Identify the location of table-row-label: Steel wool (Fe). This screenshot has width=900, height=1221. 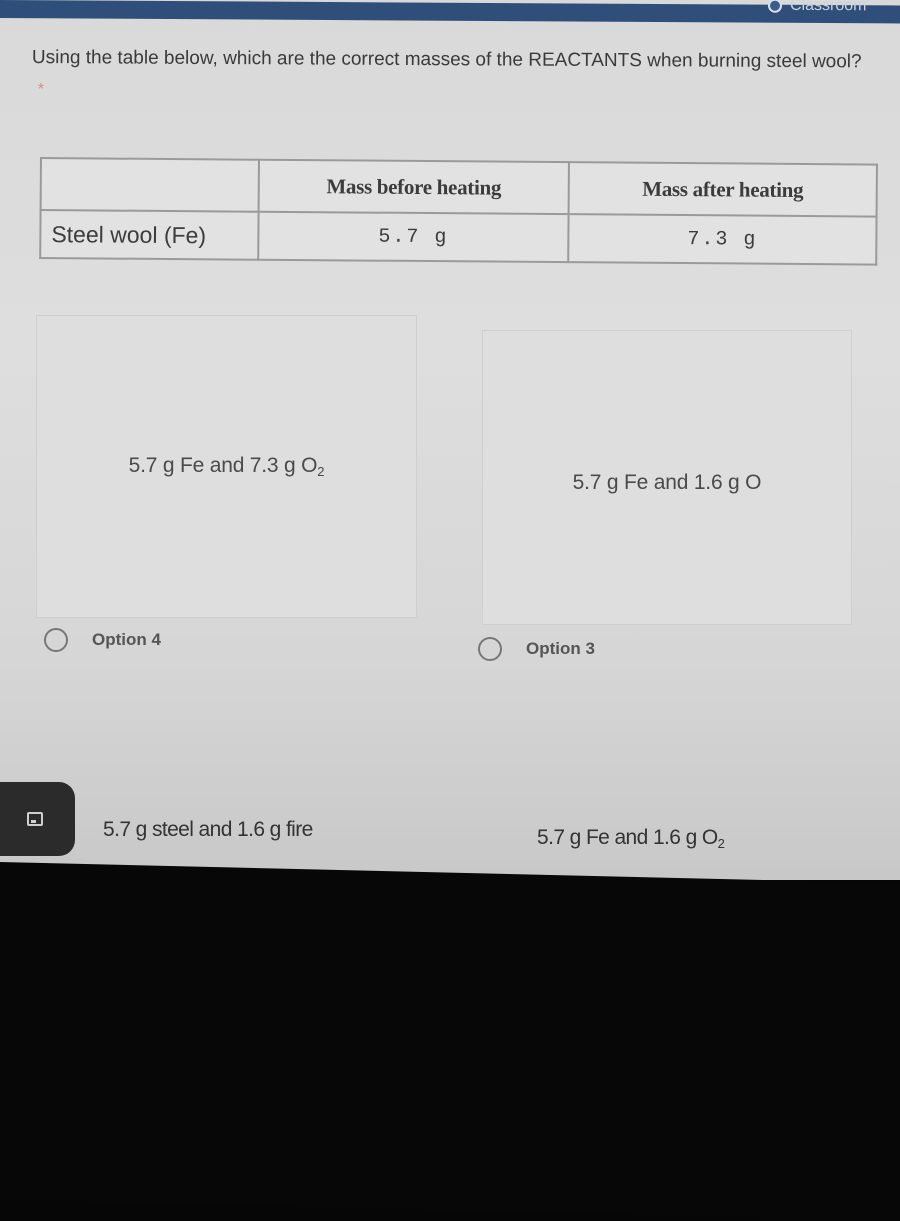
(149, 235).